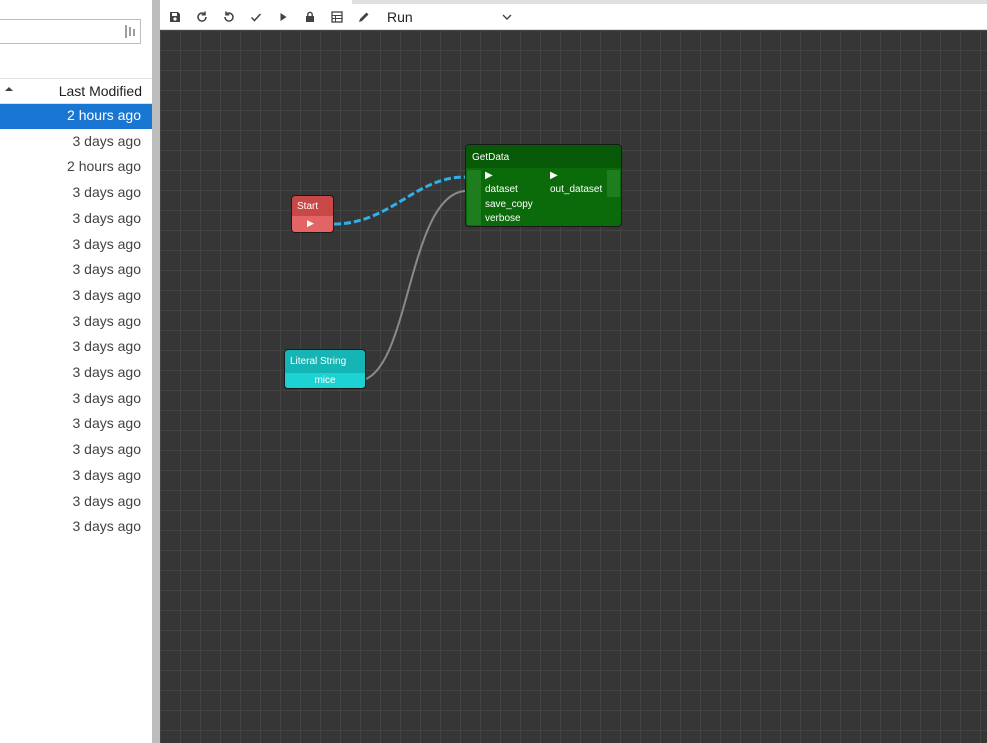 The width and height of the screenshot is (987, 743). Describe the element at coordinates (400, 17) in the screenshot. I see `run-mode-value: Run` at that location.